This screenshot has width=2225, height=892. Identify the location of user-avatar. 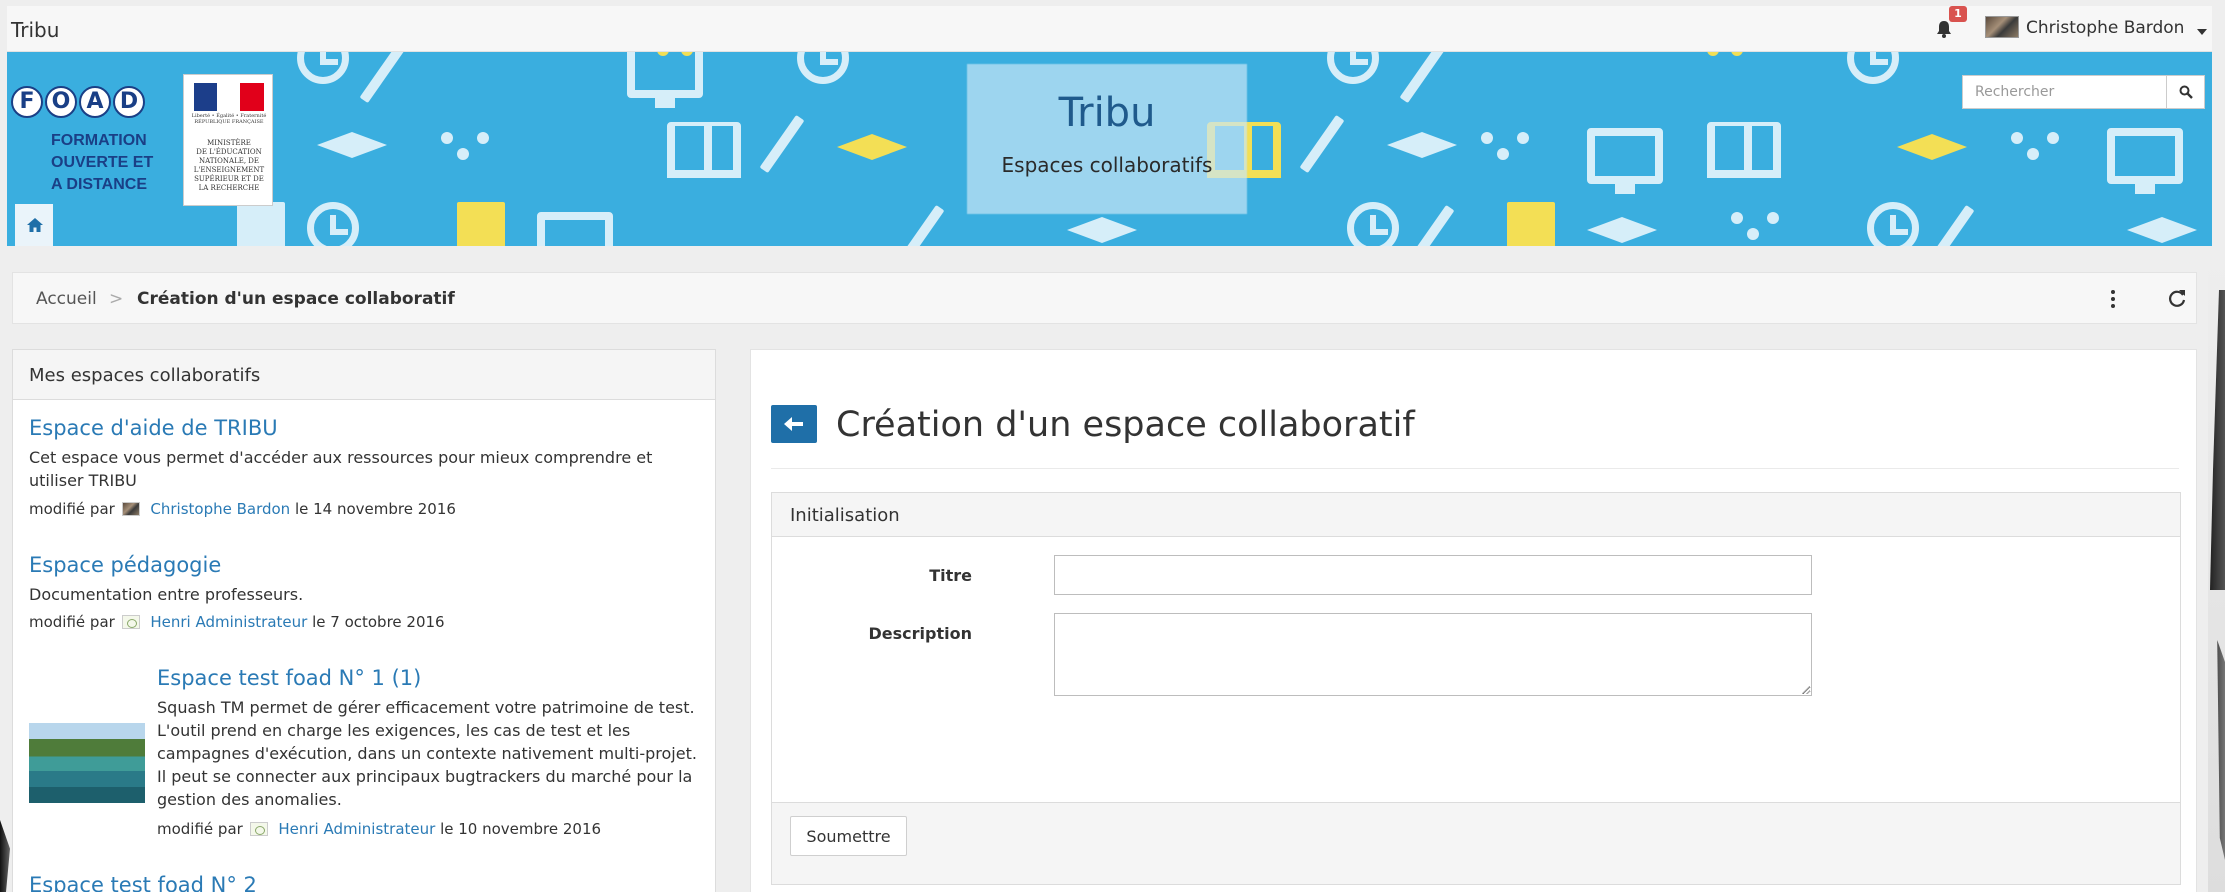
(2002, 27).